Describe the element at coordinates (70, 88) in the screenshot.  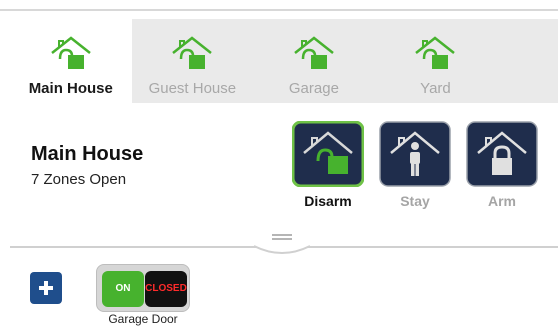
I see `tab-label: Main House` at that location.